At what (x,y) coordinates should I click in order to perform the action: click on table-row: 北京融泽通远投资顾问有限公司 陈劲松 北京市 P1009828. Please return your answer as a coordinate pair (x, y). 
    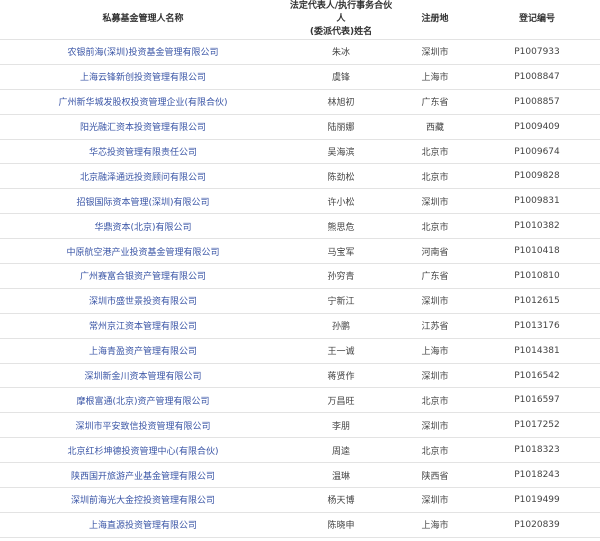
    Looking at the image, I should click on (300, 176).